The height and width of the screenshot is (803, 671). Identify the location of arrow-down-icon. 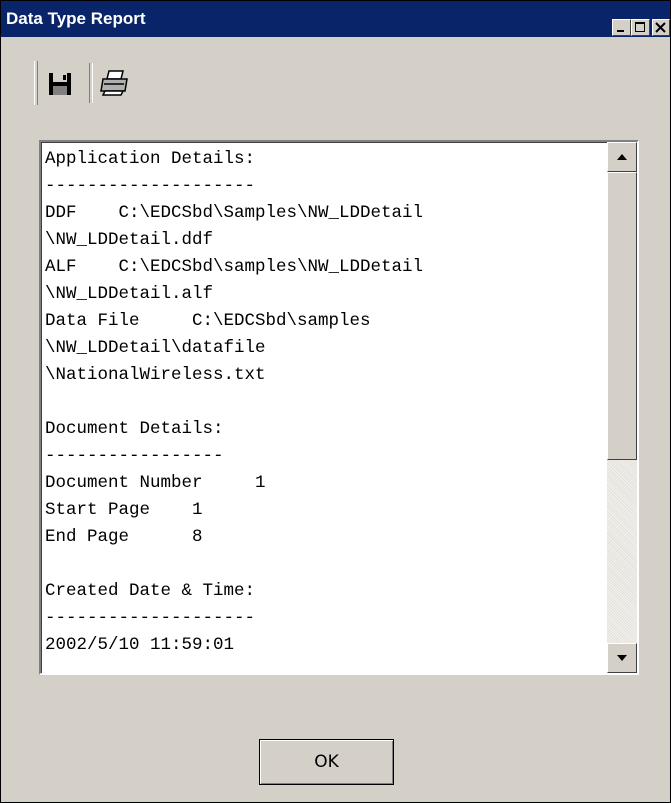
(622, 658).